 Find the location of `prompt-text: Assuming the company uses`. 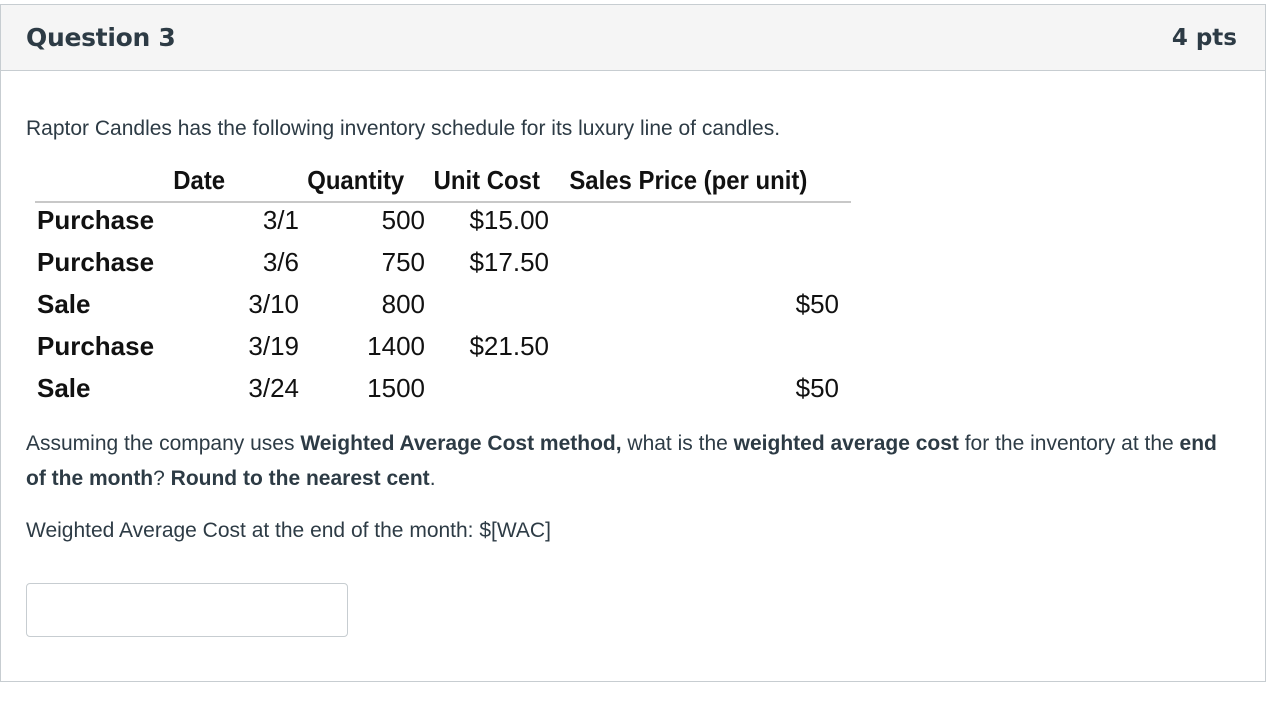

prompt-text: Assuming the company uses is located at coordinates (163, 443).